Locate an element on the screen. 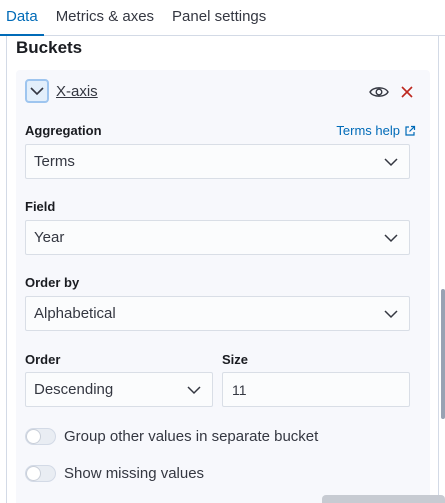  remove-bucket-button is located at coordinates (407, 92).